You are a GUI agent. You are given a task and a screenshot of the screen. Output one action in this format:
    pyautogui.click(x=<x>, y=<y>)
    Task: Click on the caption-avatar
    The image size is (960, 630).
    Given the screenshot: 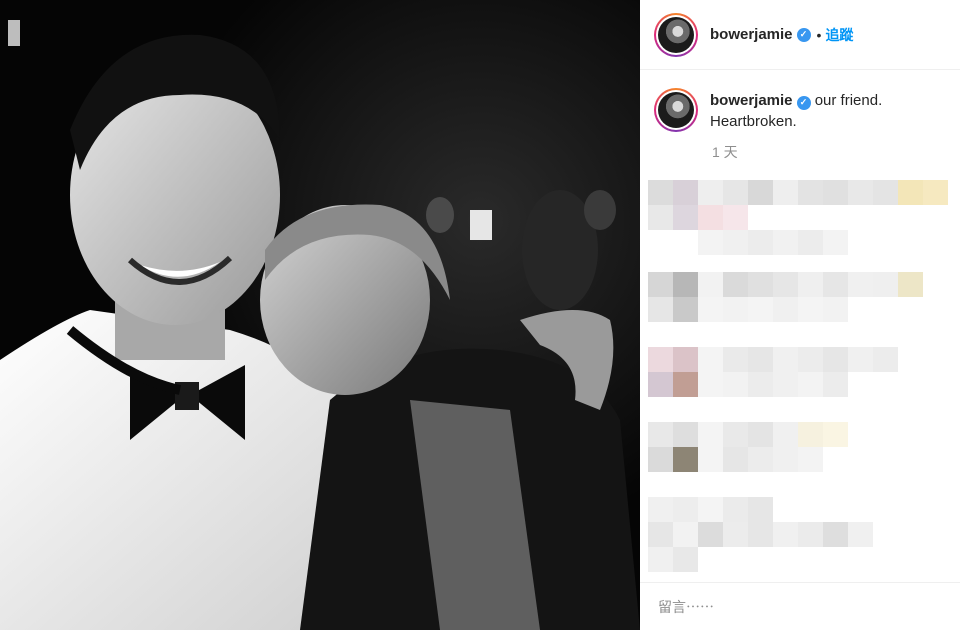 What is the action you would take?
    pyautogui.click(x=676, y=110)
    